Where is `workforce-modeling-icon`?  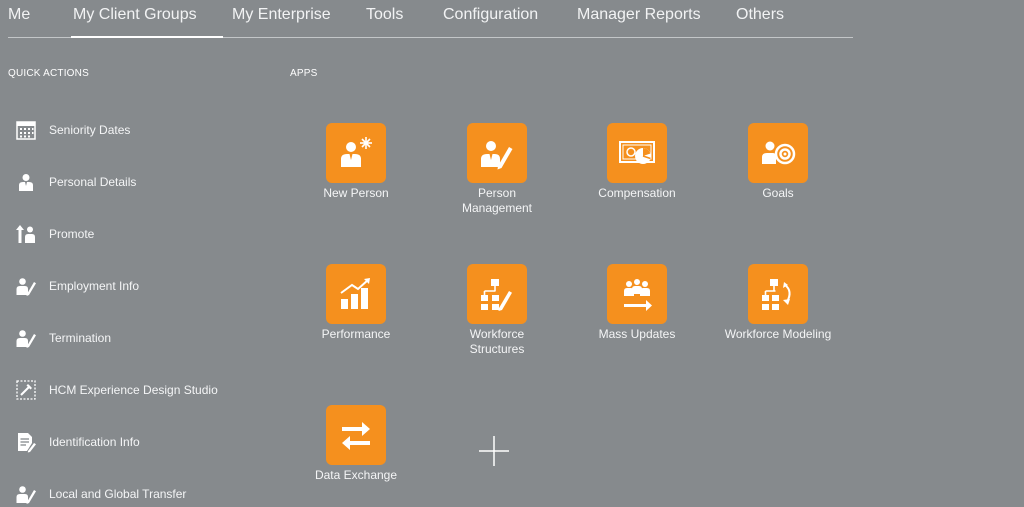 workforce-modeling-icon is located at coordinates (776, 294).